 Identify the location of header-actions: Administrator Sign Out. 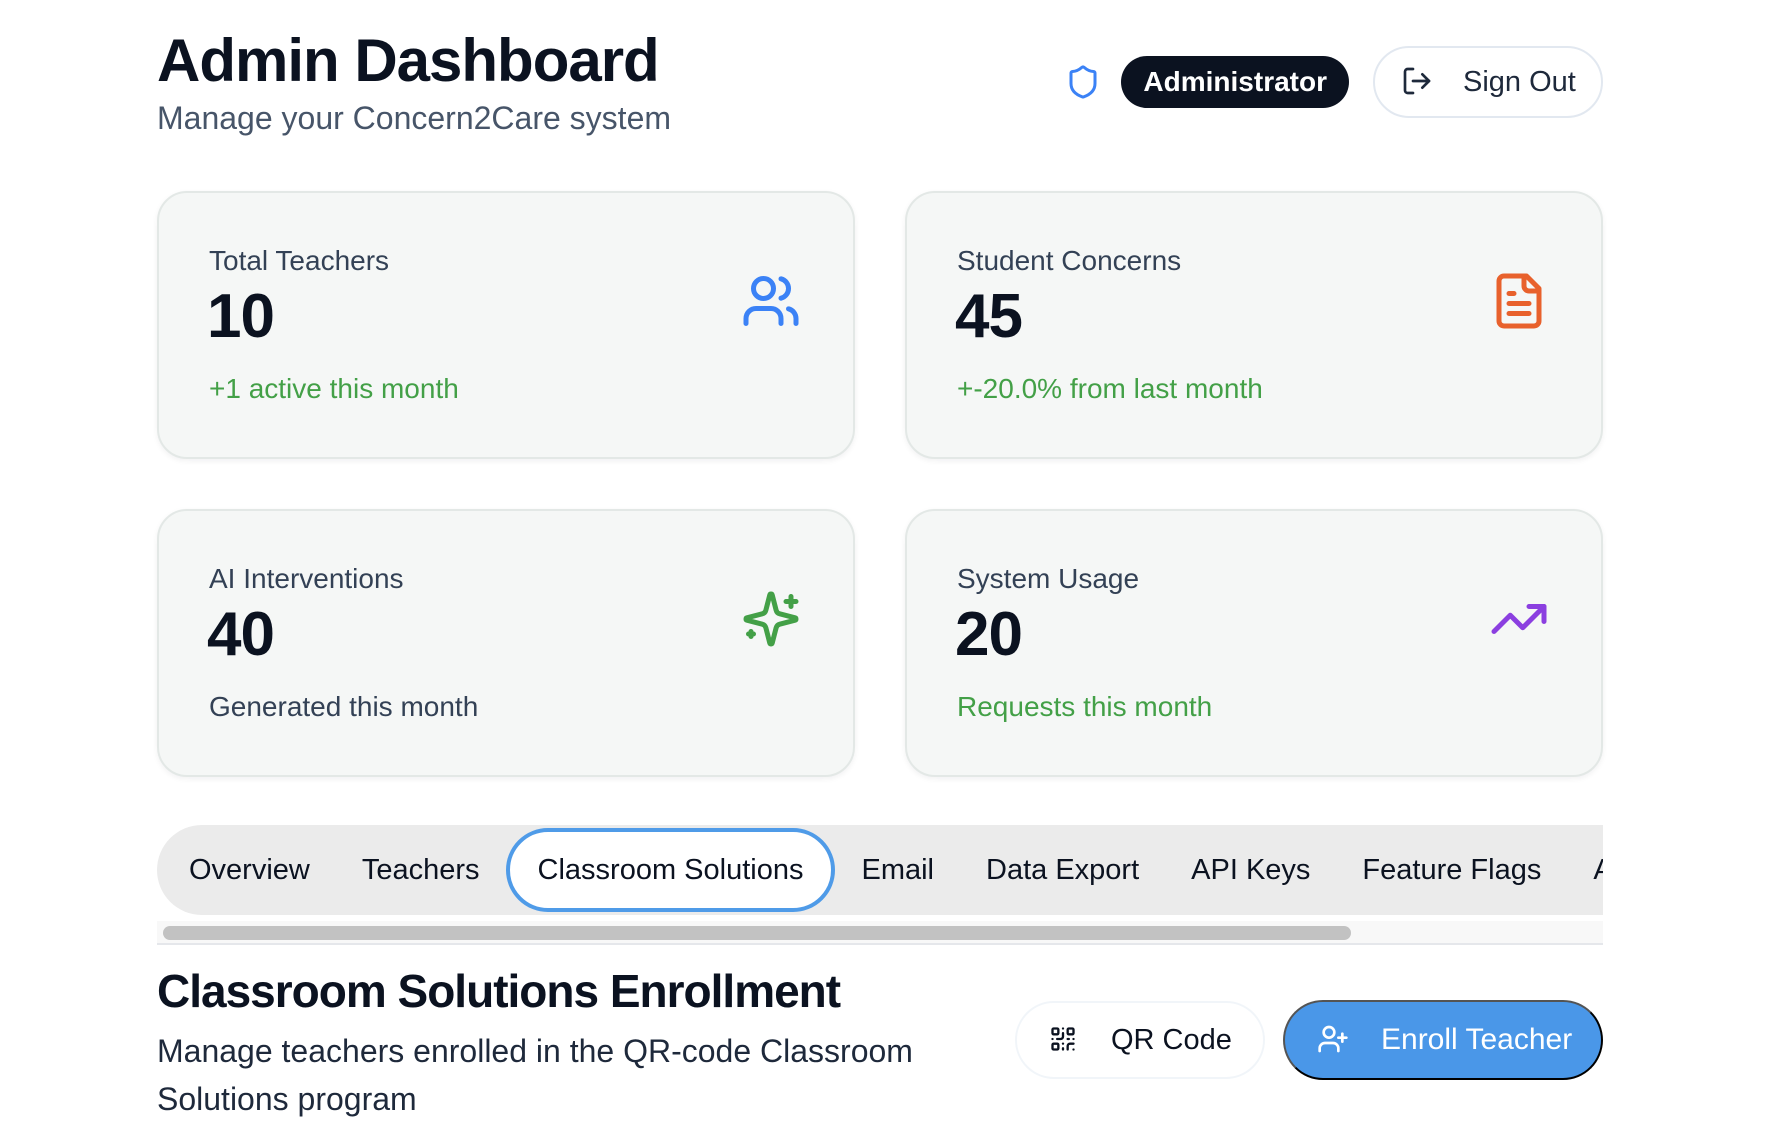
(1333, 82).